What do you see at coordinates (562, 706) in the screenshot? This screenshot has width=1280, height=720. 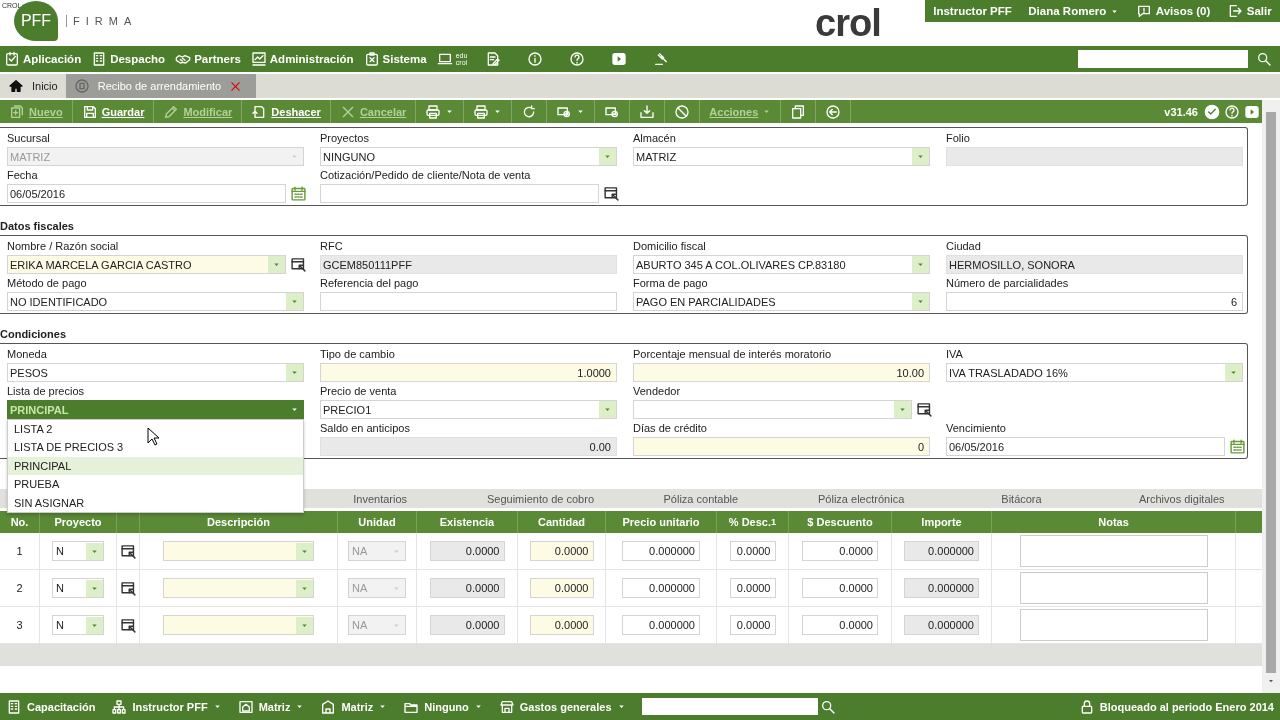 I see `status-menu: Gastos generales` at bounding box center [562, 706].